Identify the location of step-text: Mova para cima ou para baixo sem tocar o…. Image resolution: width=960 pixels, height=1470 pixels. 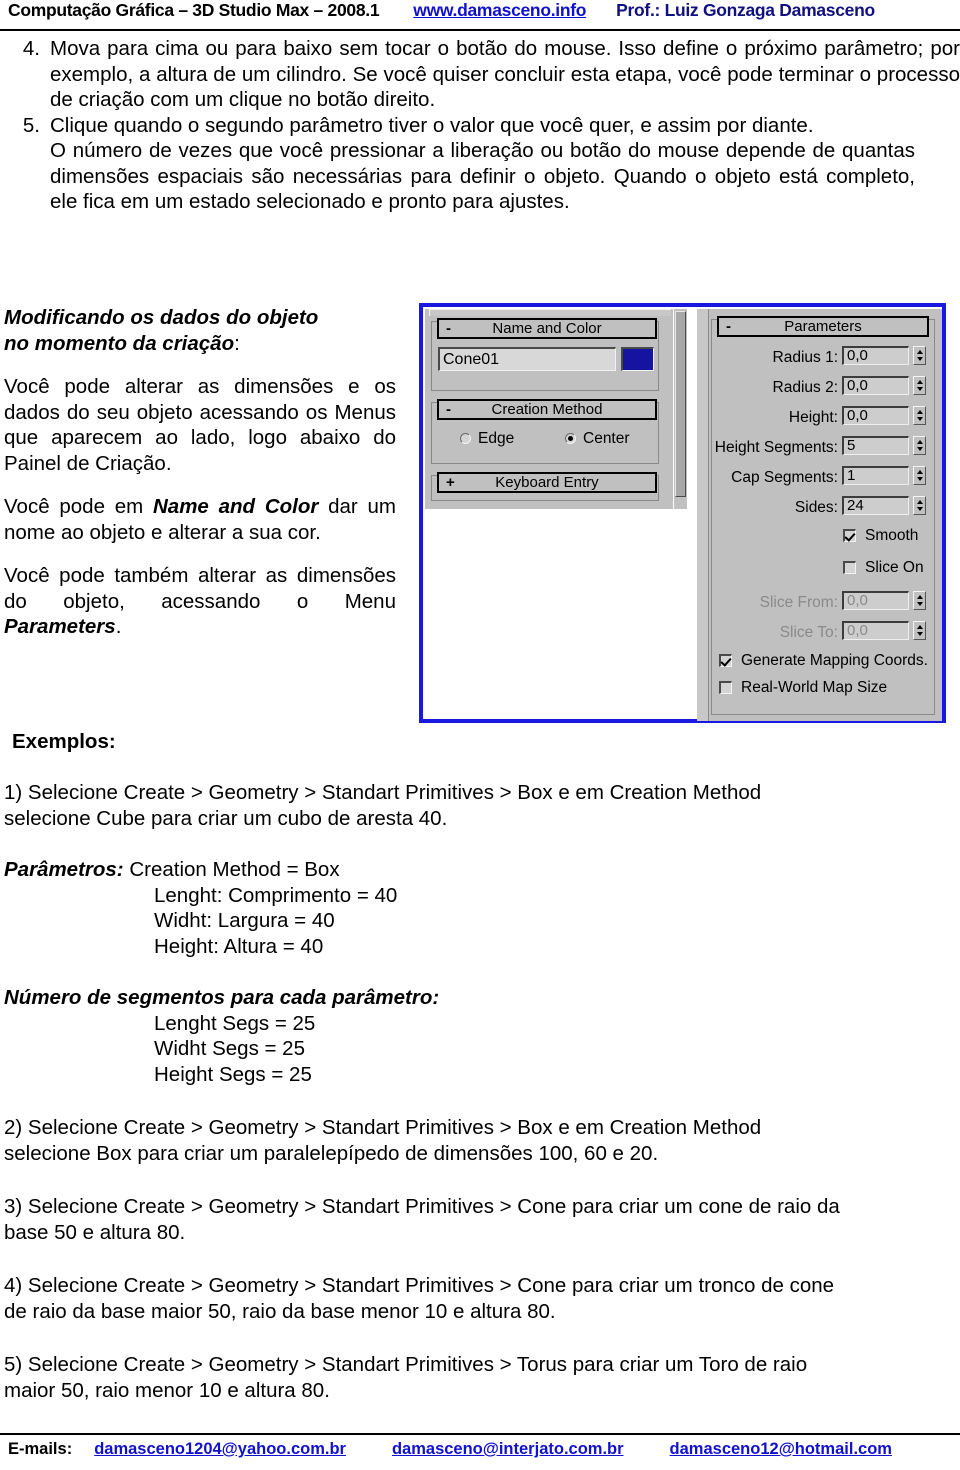
(505, 74).